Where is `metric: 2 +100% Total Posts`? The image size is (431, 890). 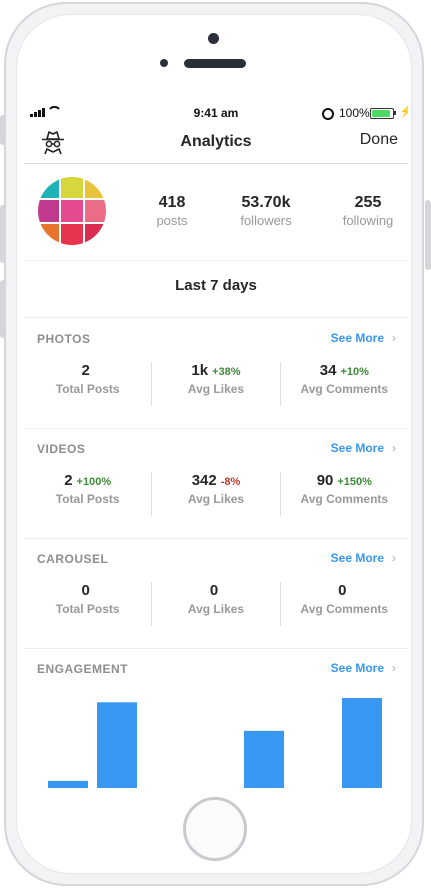
metric: 2 +100% Total Posts is located at coordinates (87, 494).